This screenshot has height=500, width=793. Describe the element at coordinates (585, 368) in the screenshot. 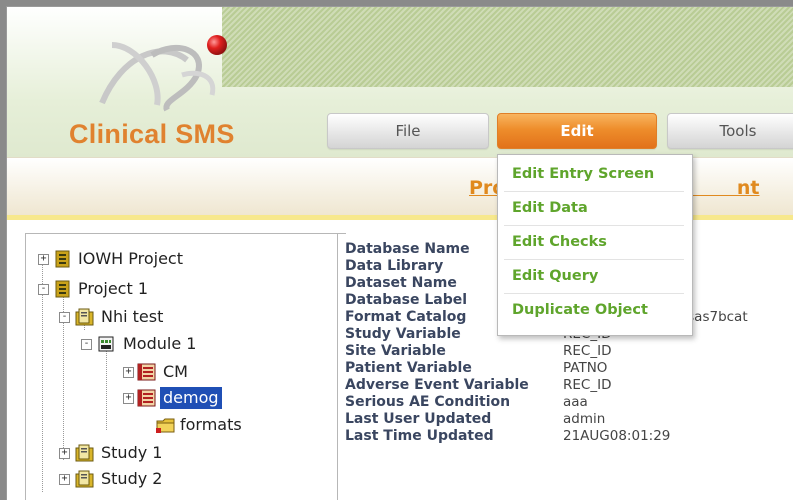

I see `detail-value: PATNO` at that location.